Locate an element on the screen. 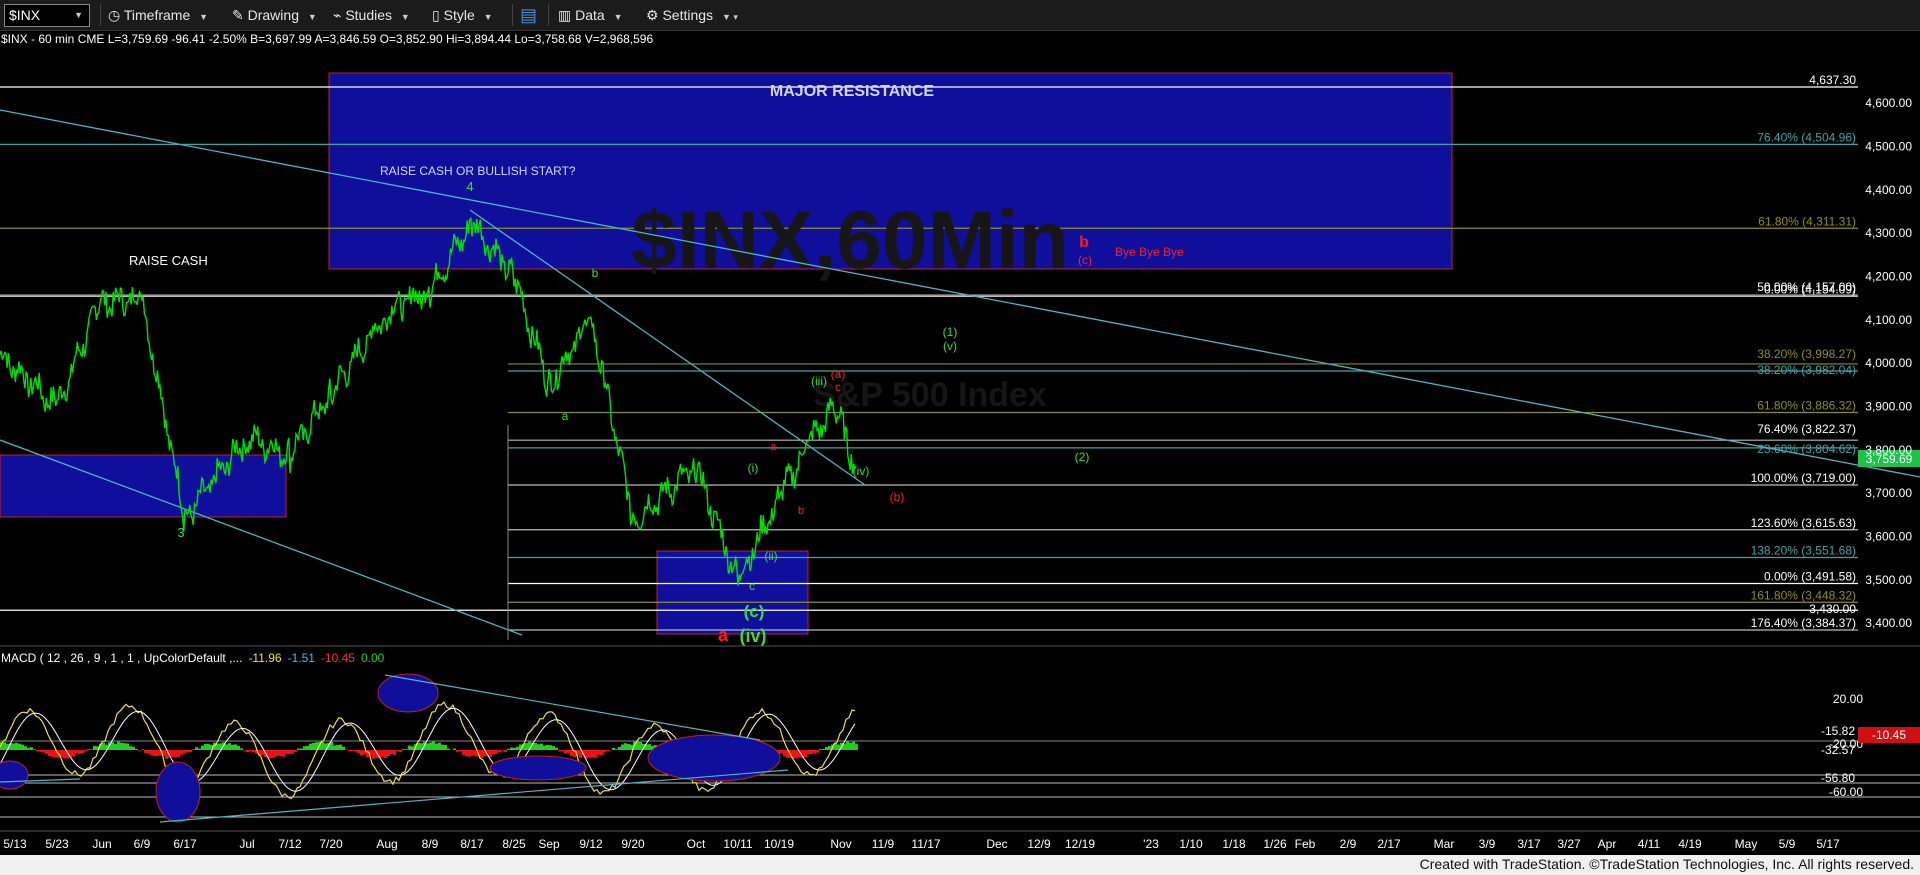 The image size is (1920, 875). price-tick-label: 3,800.00 is located at coordinates (1888, 450).